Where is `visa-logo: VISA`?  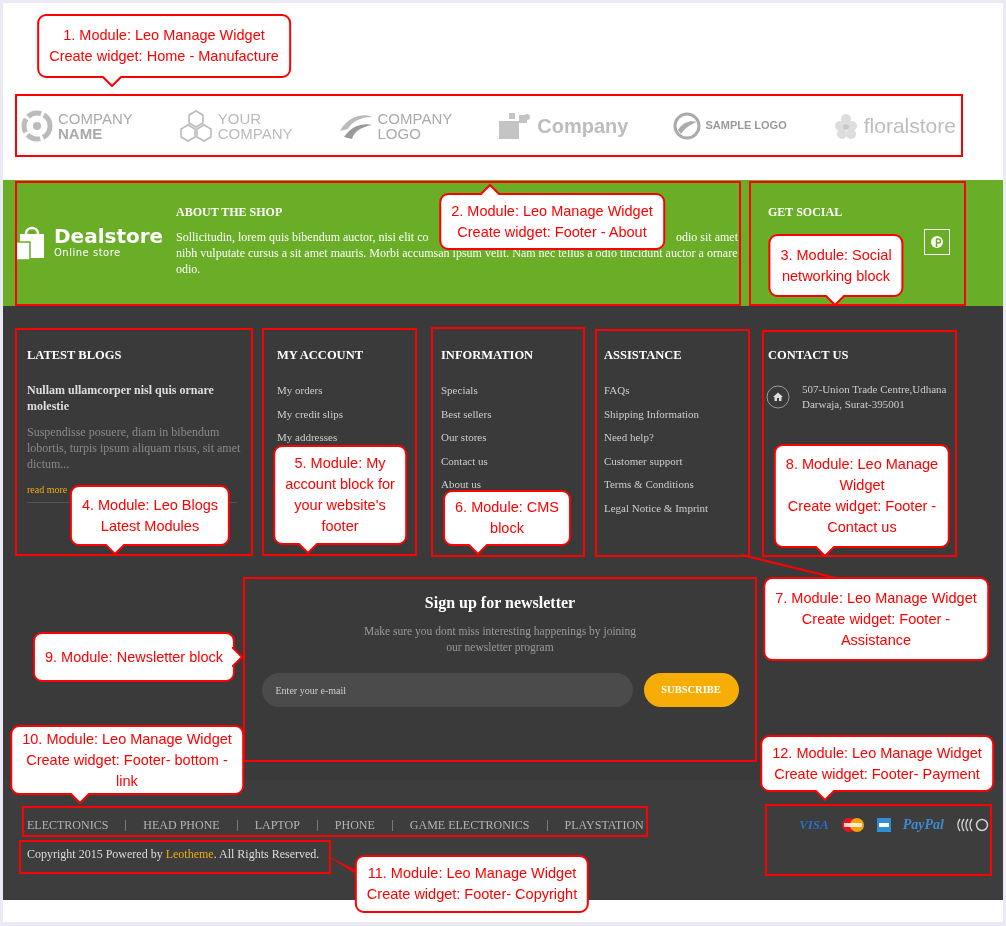
visa-logo: VISA is located at coordinates (814, 825).